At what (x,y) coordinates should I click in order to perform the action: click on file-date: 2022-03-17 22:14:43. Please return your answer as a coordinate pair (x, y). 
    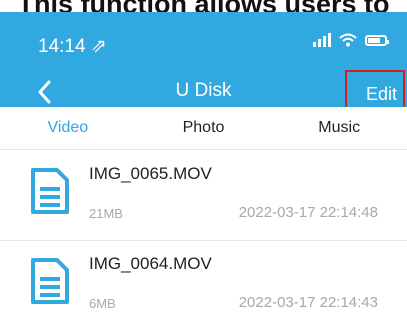
    Looking at the image, I should click on (308, 302).